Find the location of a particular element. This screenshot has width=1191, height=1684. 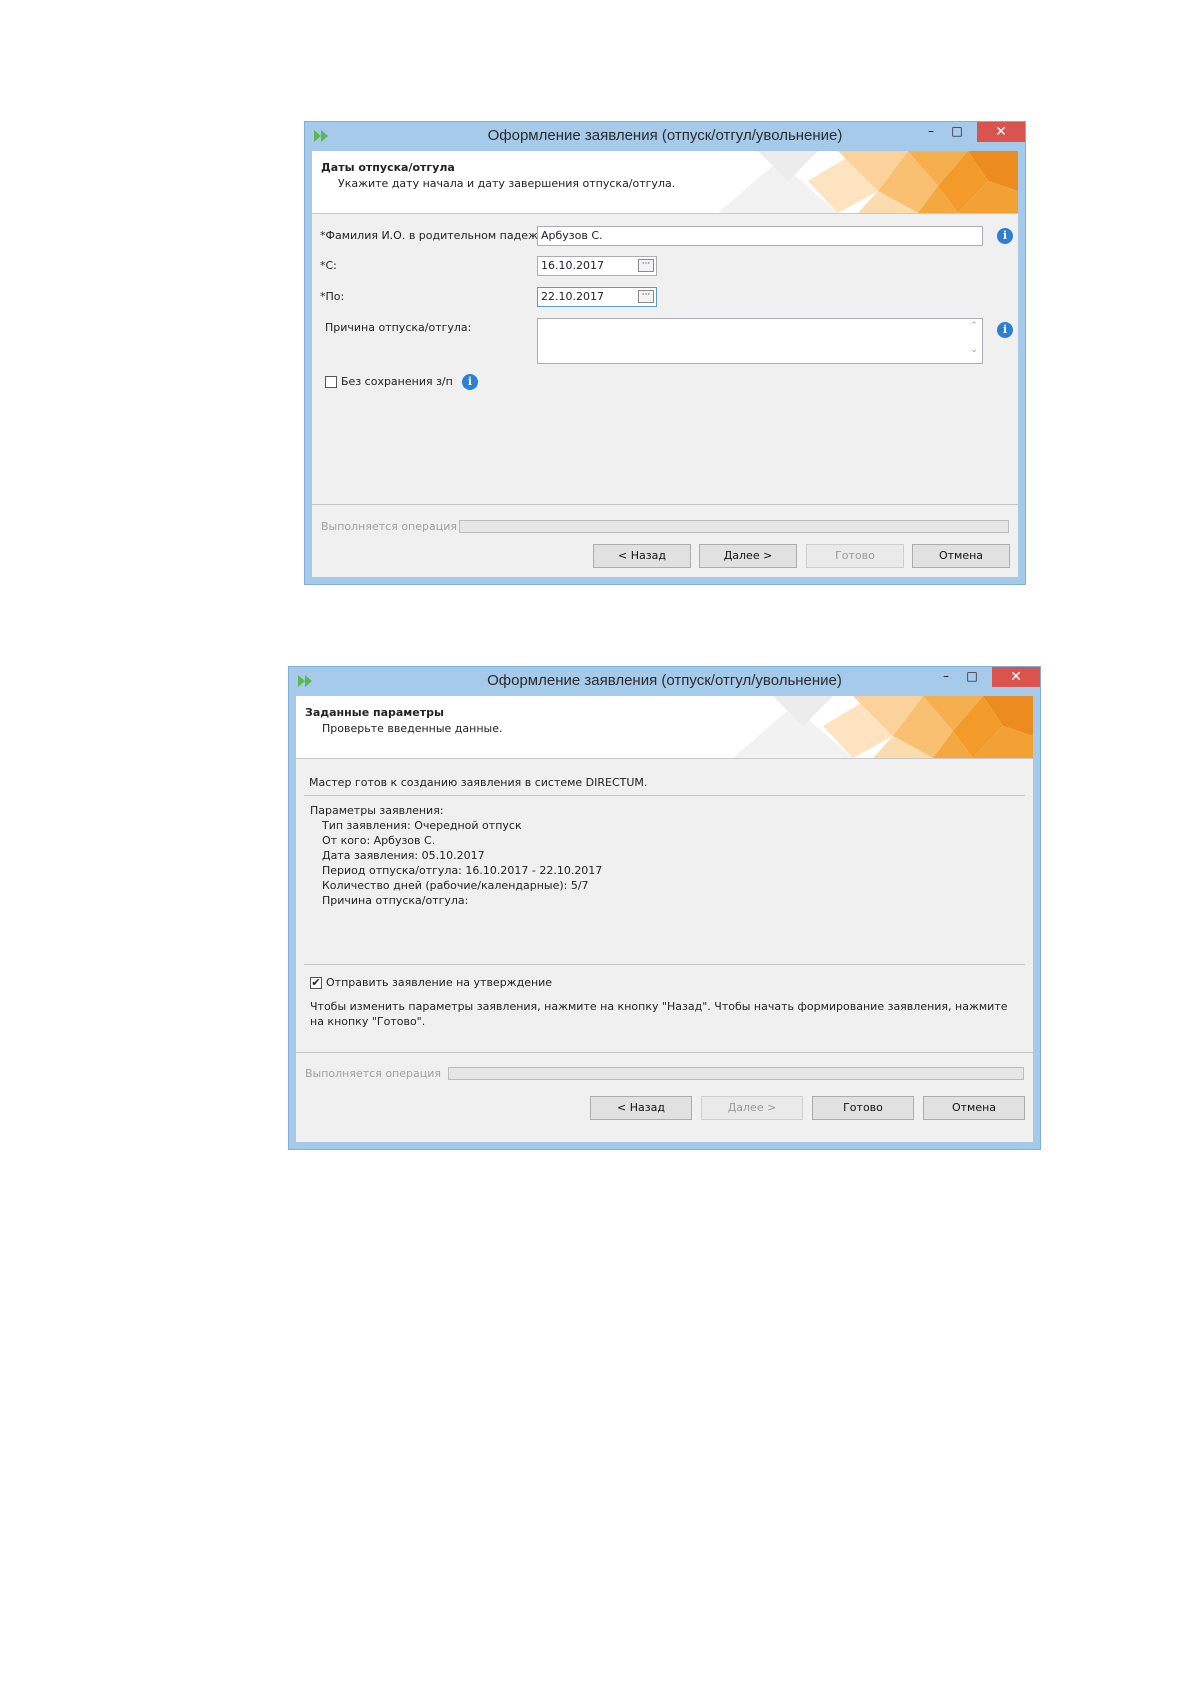

scroll-down-icon: ⌄ is located at coordinates (974, 350).